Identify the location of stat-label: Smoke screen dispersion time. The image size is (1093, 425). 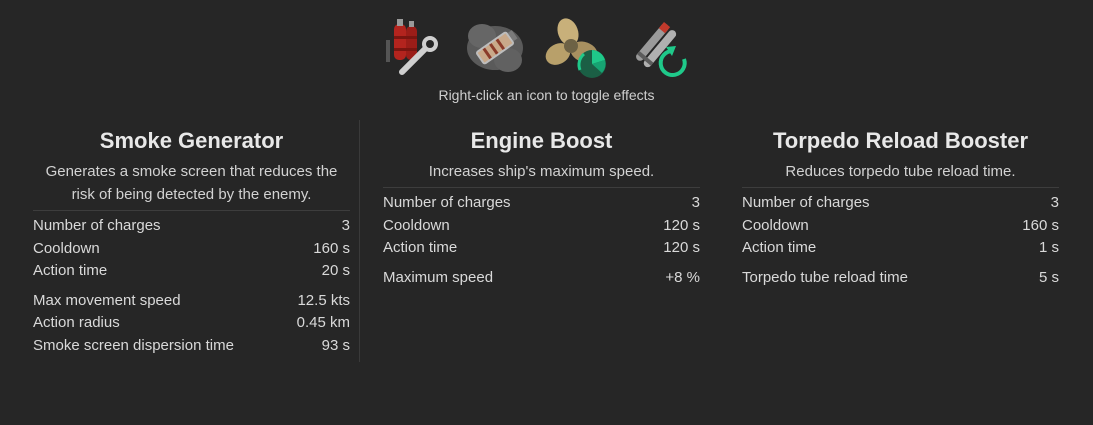
(133, 345).